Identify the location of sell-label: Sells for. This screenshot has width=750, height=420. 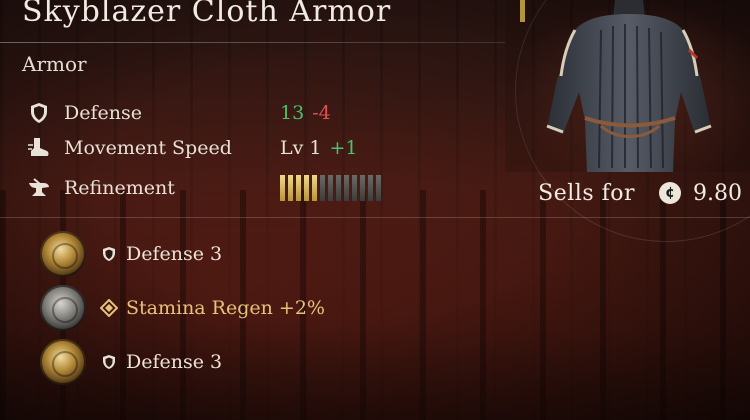
(587, 193).